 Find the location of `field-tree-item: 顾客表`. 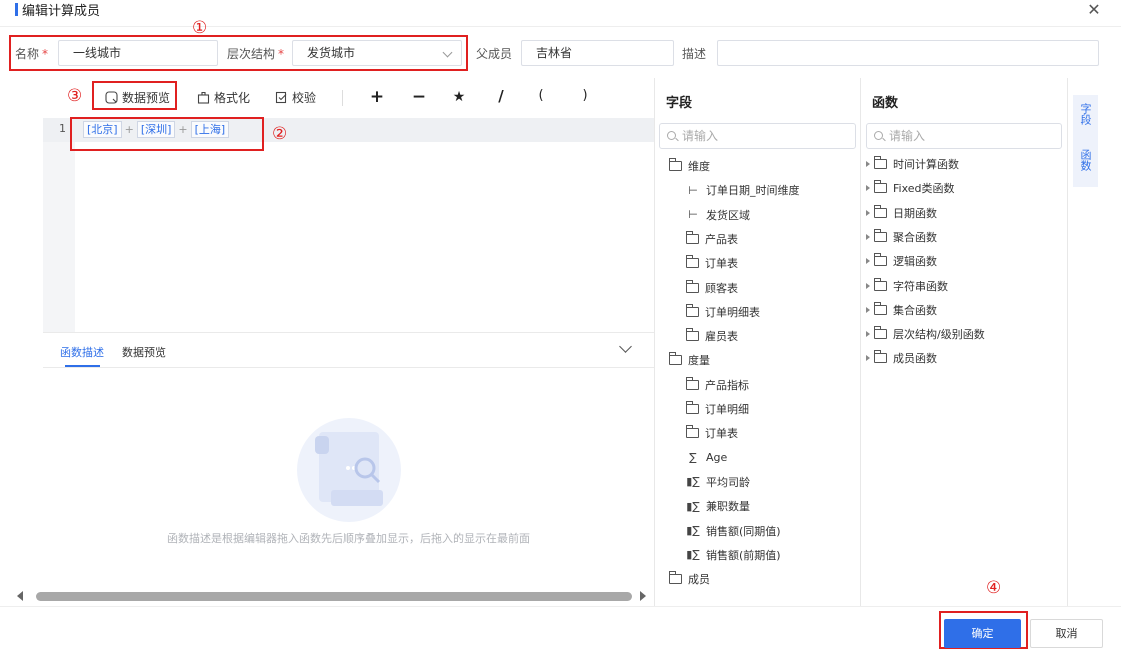

field-tree-item: 顾客表 is located at coordinates (712, 287).